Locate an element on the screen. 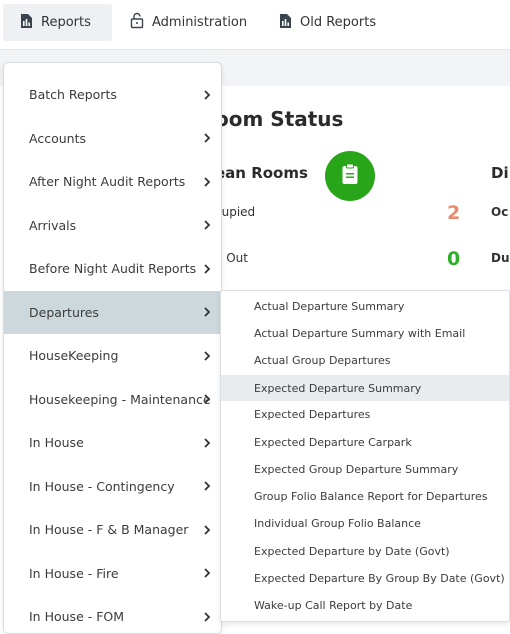 This screenshot has width=510, height=634. menu-item-before-night-audit: Before Night Audit Reports is located at coordinates (112, 268).